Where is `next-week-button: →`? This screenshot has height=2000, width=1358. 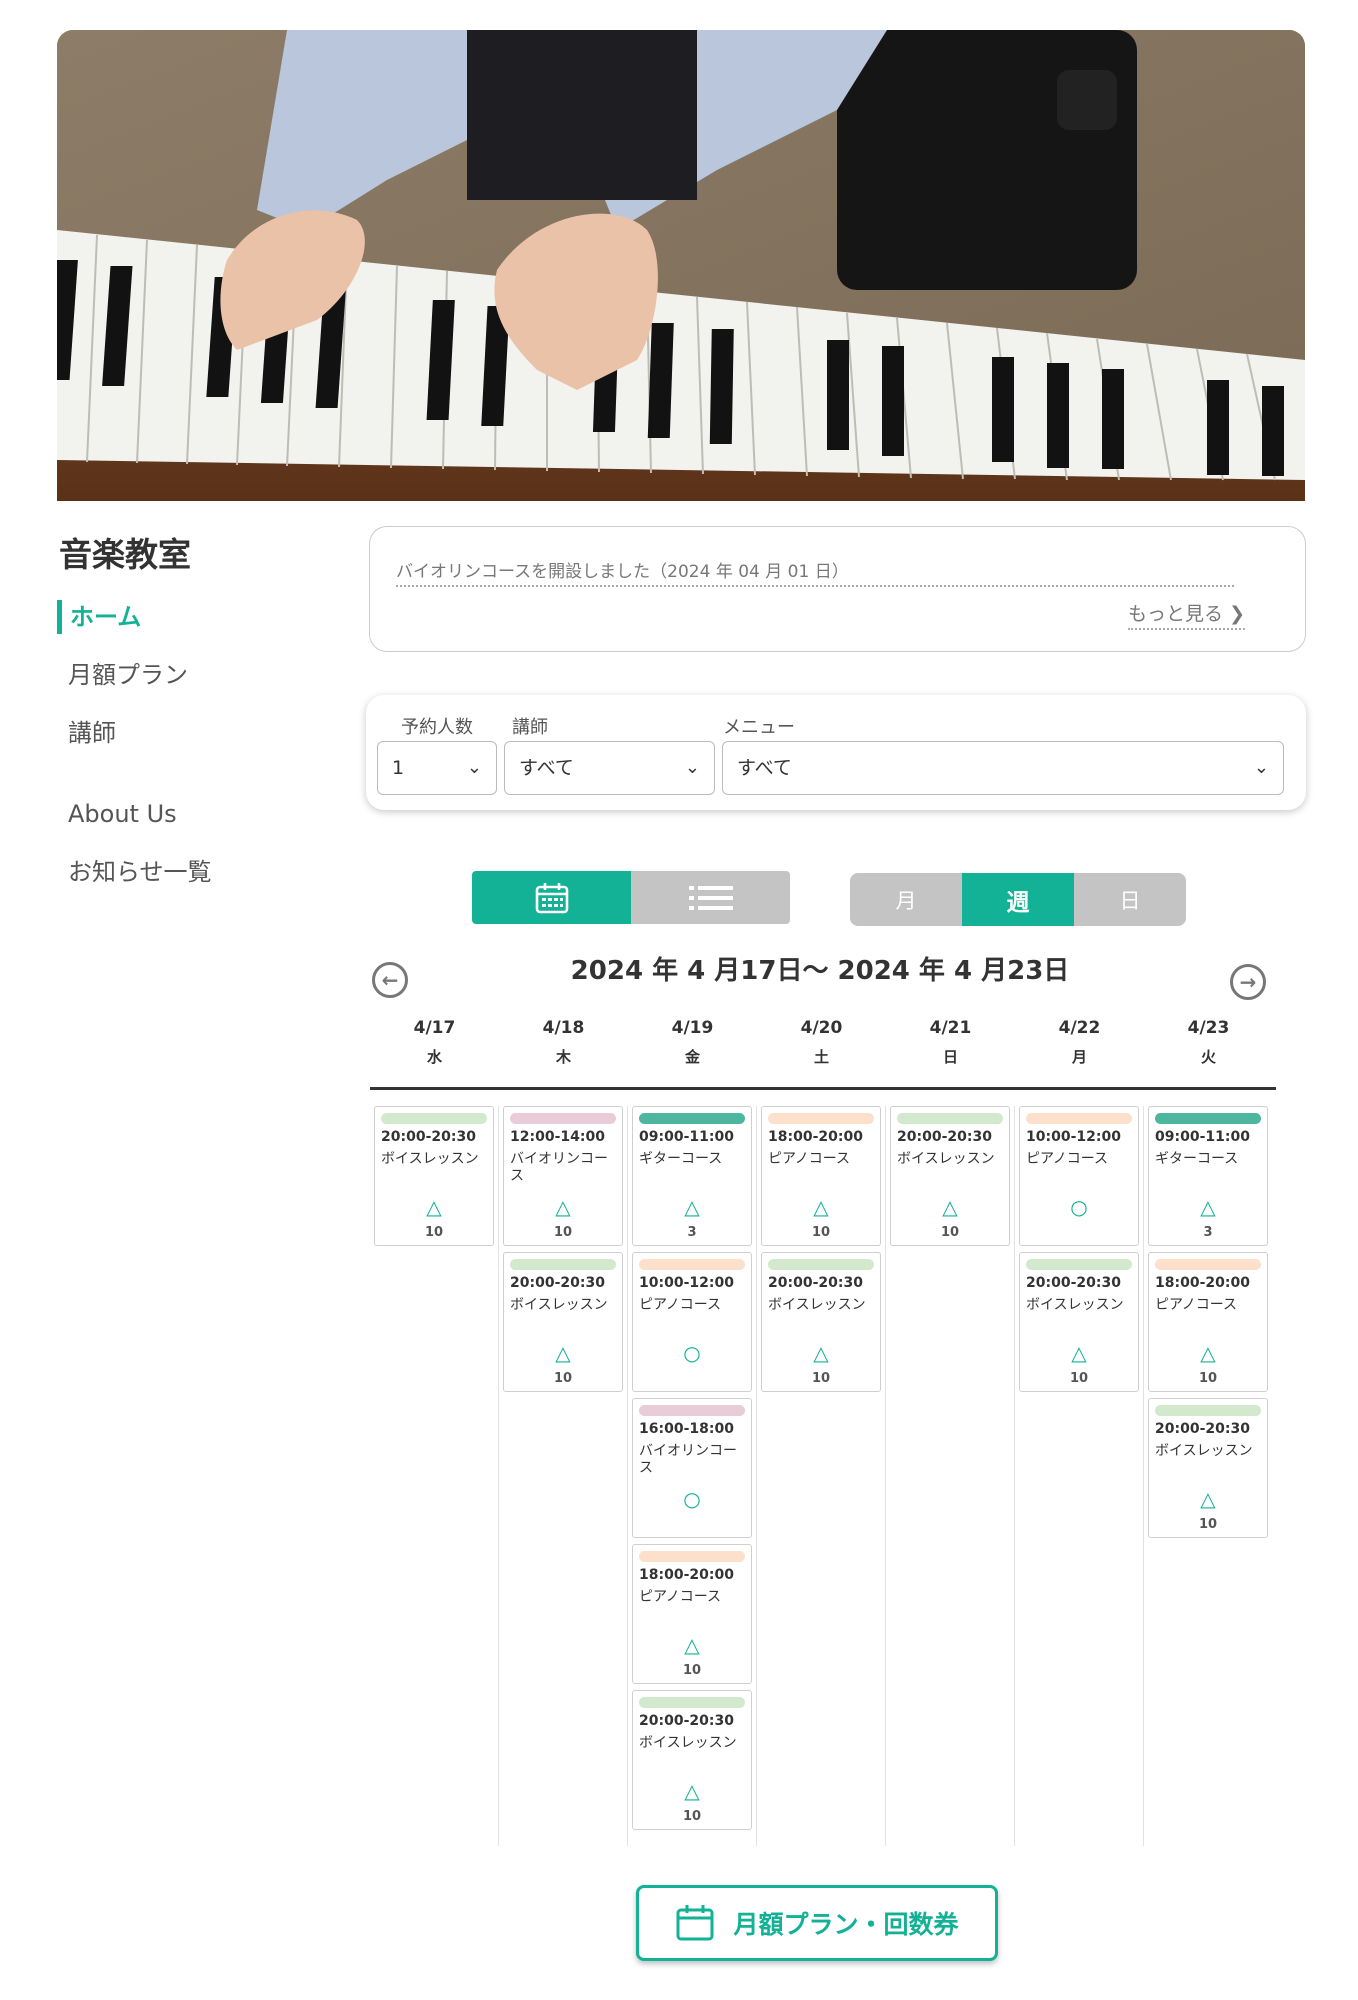
next-week-button: → is located at coordinates (1248, 982).